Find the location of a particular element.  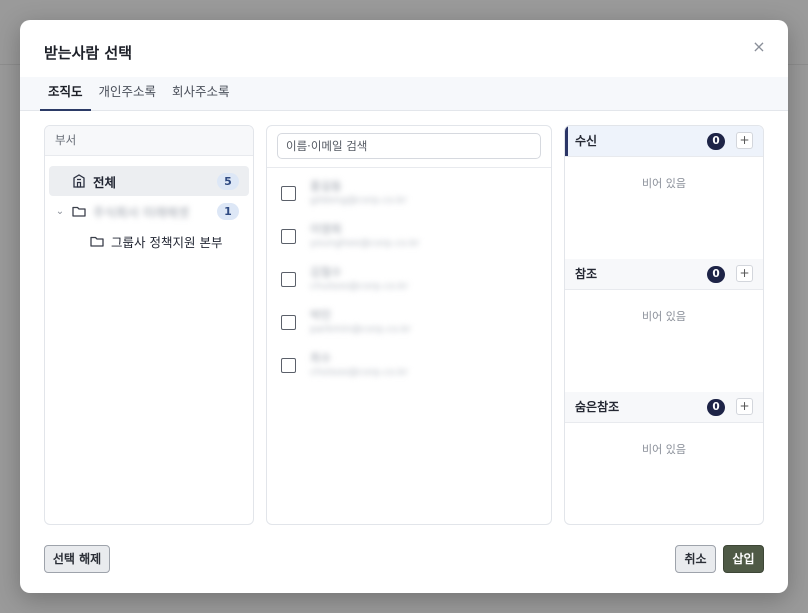

recipient-section-cc: 참조 0 + 비어 있음 is located at coordinates (664, 325).